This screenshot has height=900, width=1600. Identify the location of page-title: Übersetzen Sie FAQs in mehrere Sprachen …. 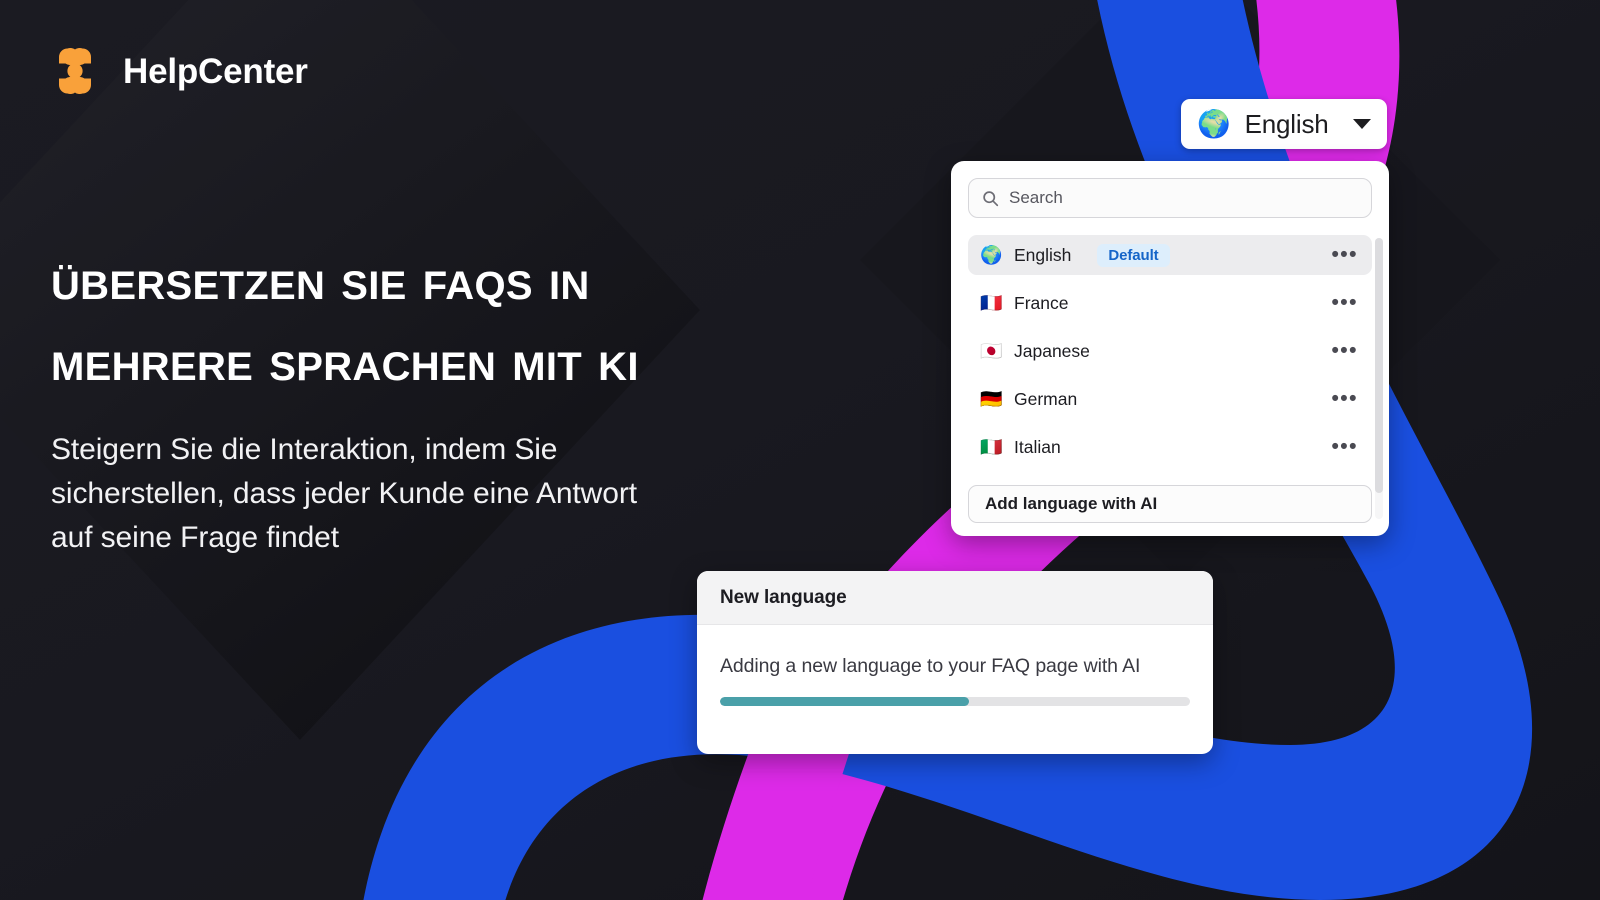
(345, 320).